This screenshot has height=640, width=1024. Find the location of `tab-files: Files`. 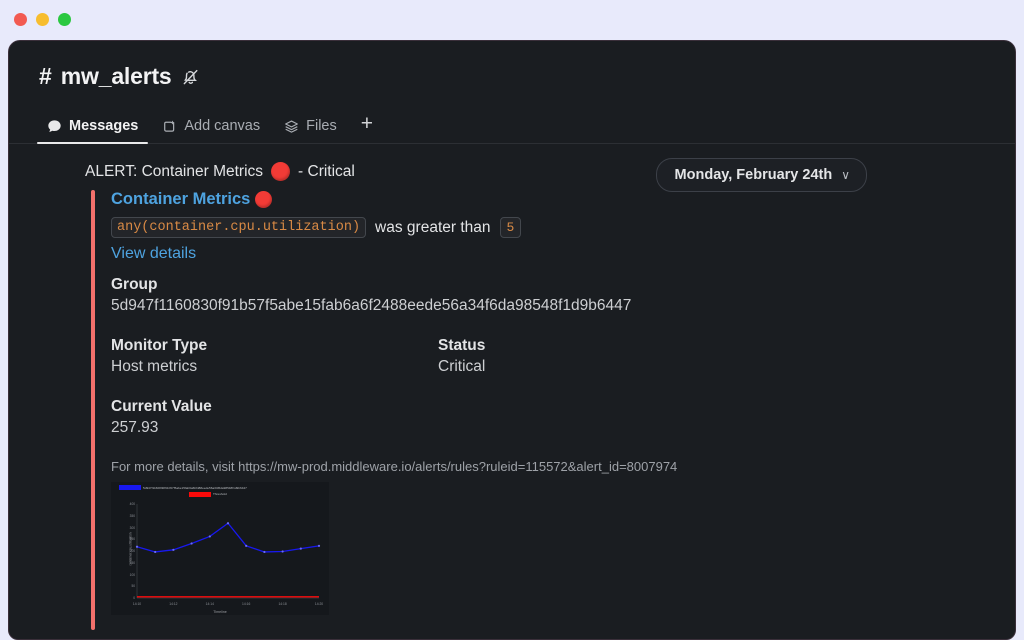

tab-files: Files is located at coordinates (310, 130).